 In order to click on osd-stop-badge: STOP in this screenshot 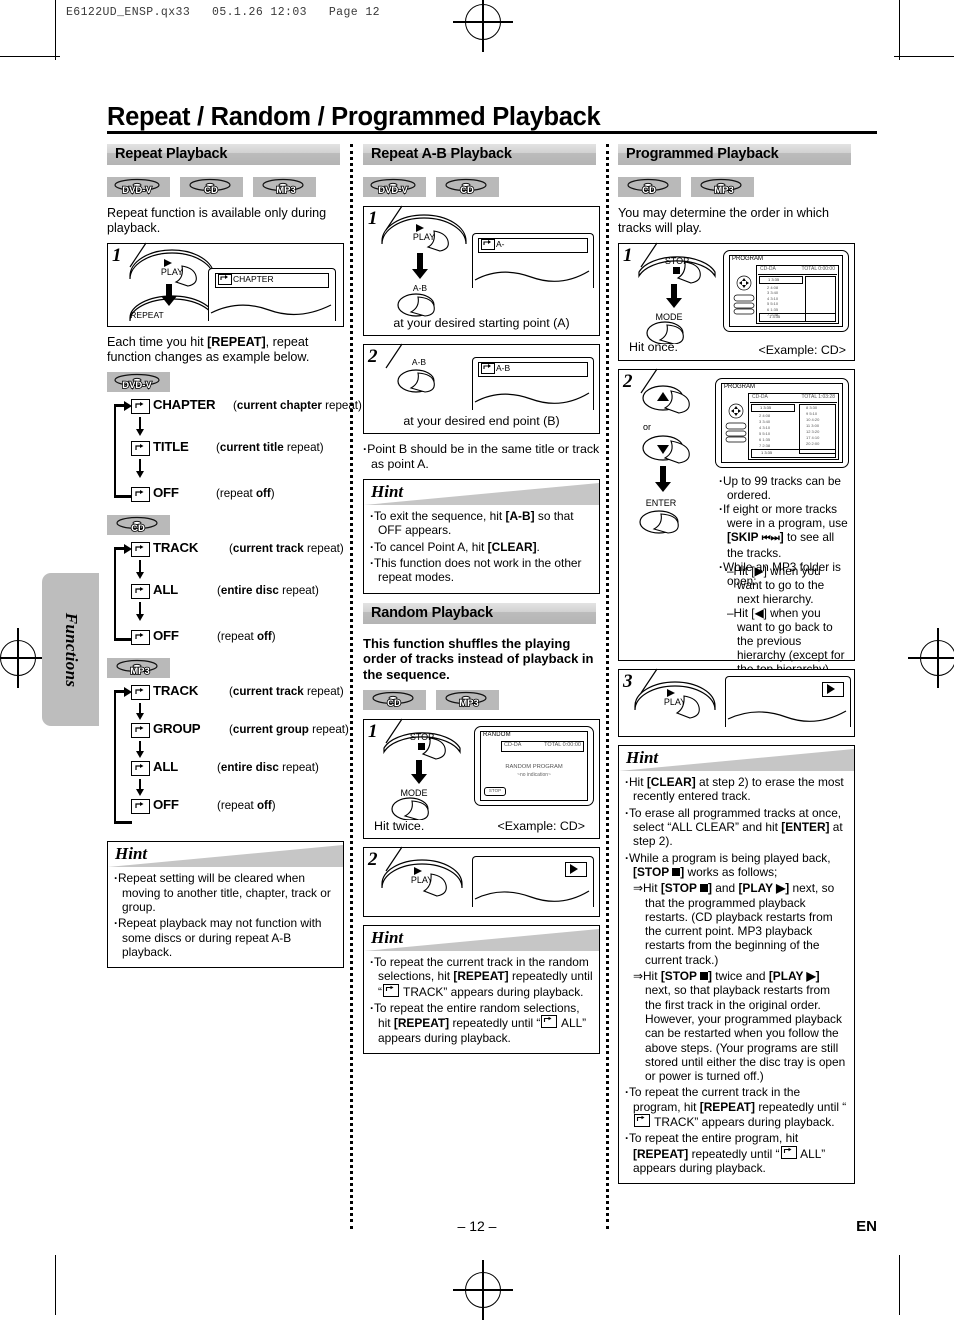, I will do `click(495, 792)`.